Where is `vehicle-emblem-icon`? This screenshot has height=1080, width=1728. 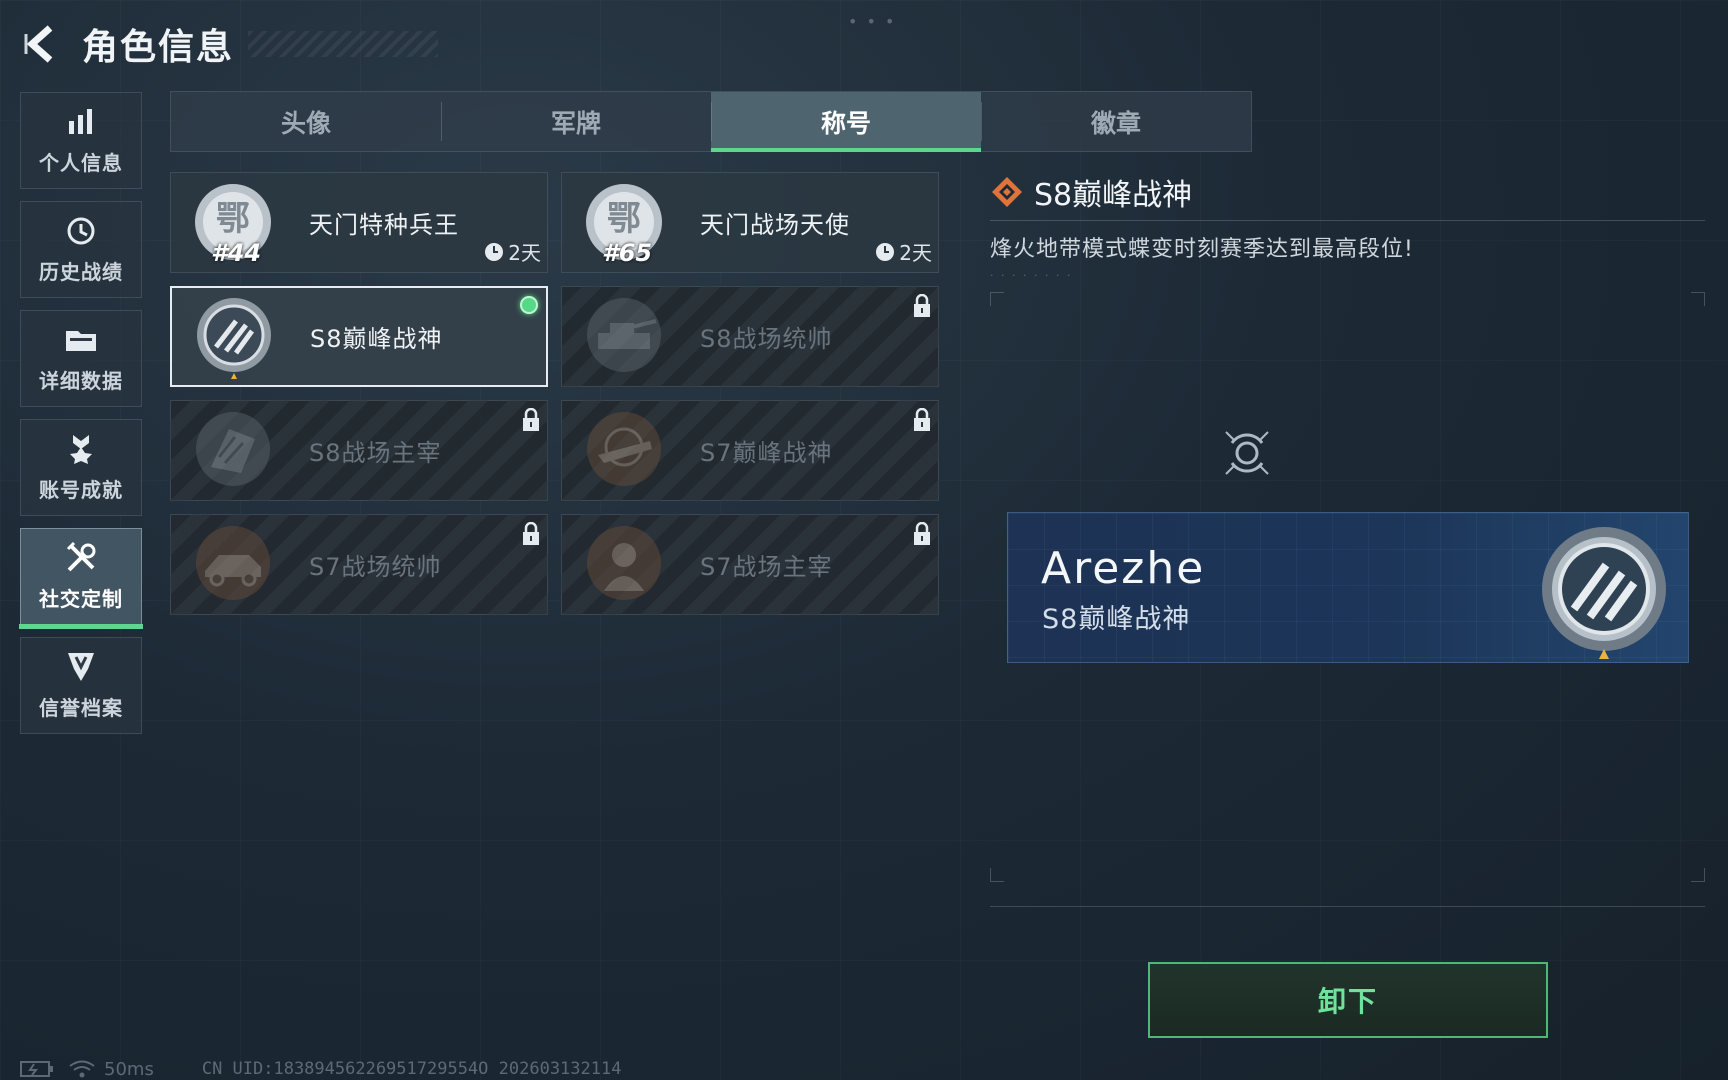
vehicle-emblem-icon is located at coordinates (233, 565).